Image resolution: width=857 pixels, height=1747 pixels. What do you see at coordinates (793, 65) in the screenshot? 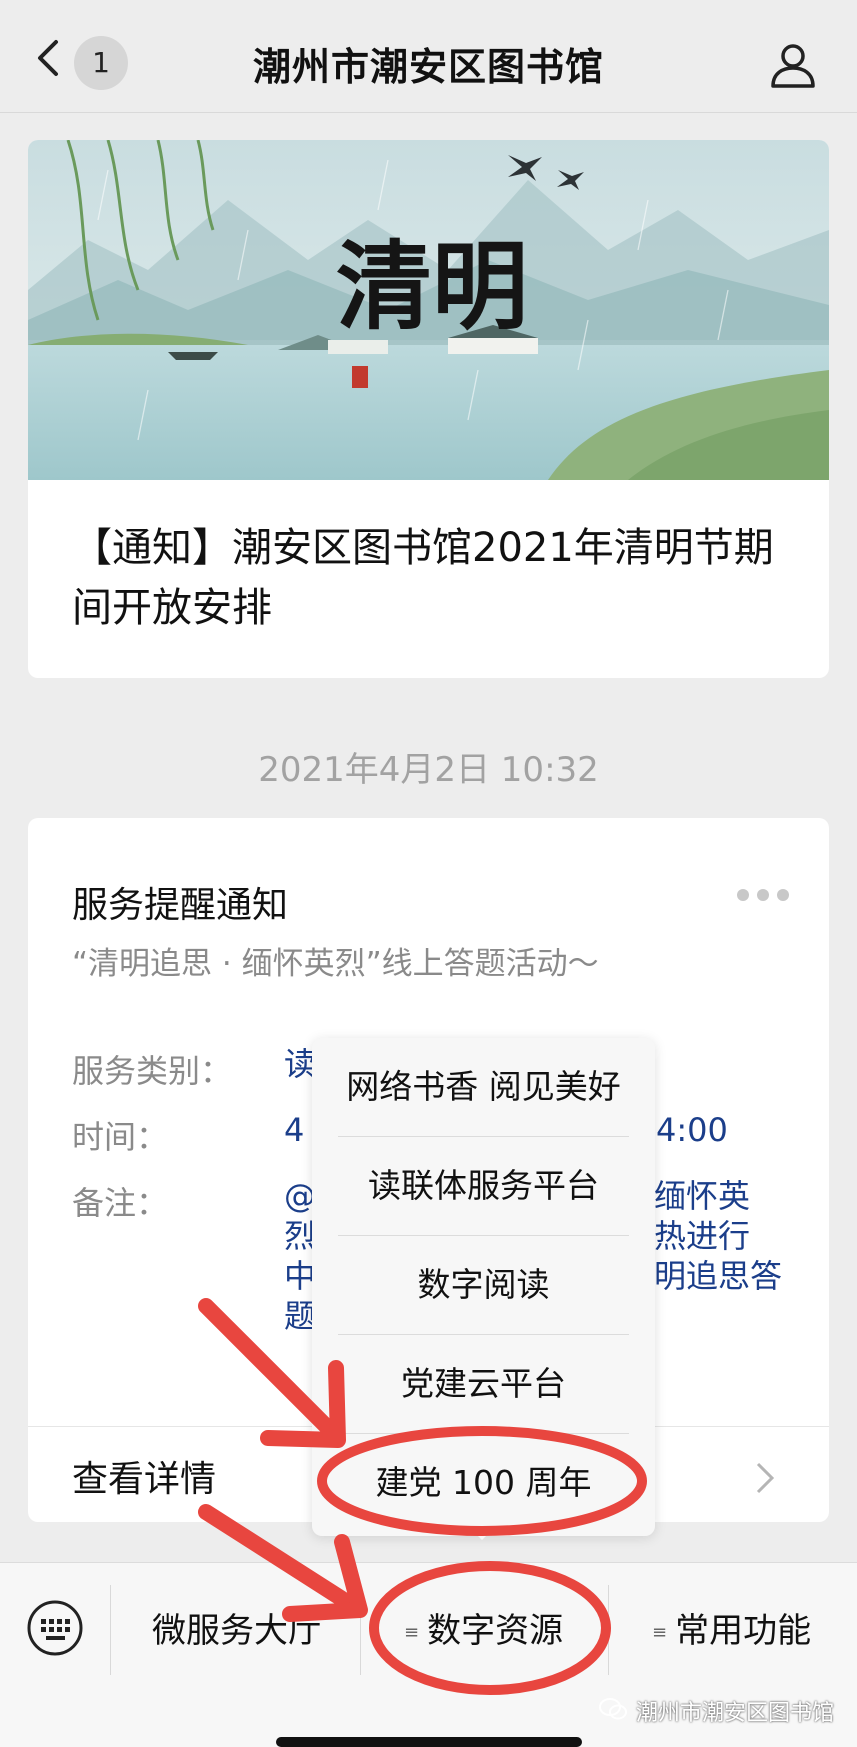
I see `user-icon` at bounding box center [793, 65].